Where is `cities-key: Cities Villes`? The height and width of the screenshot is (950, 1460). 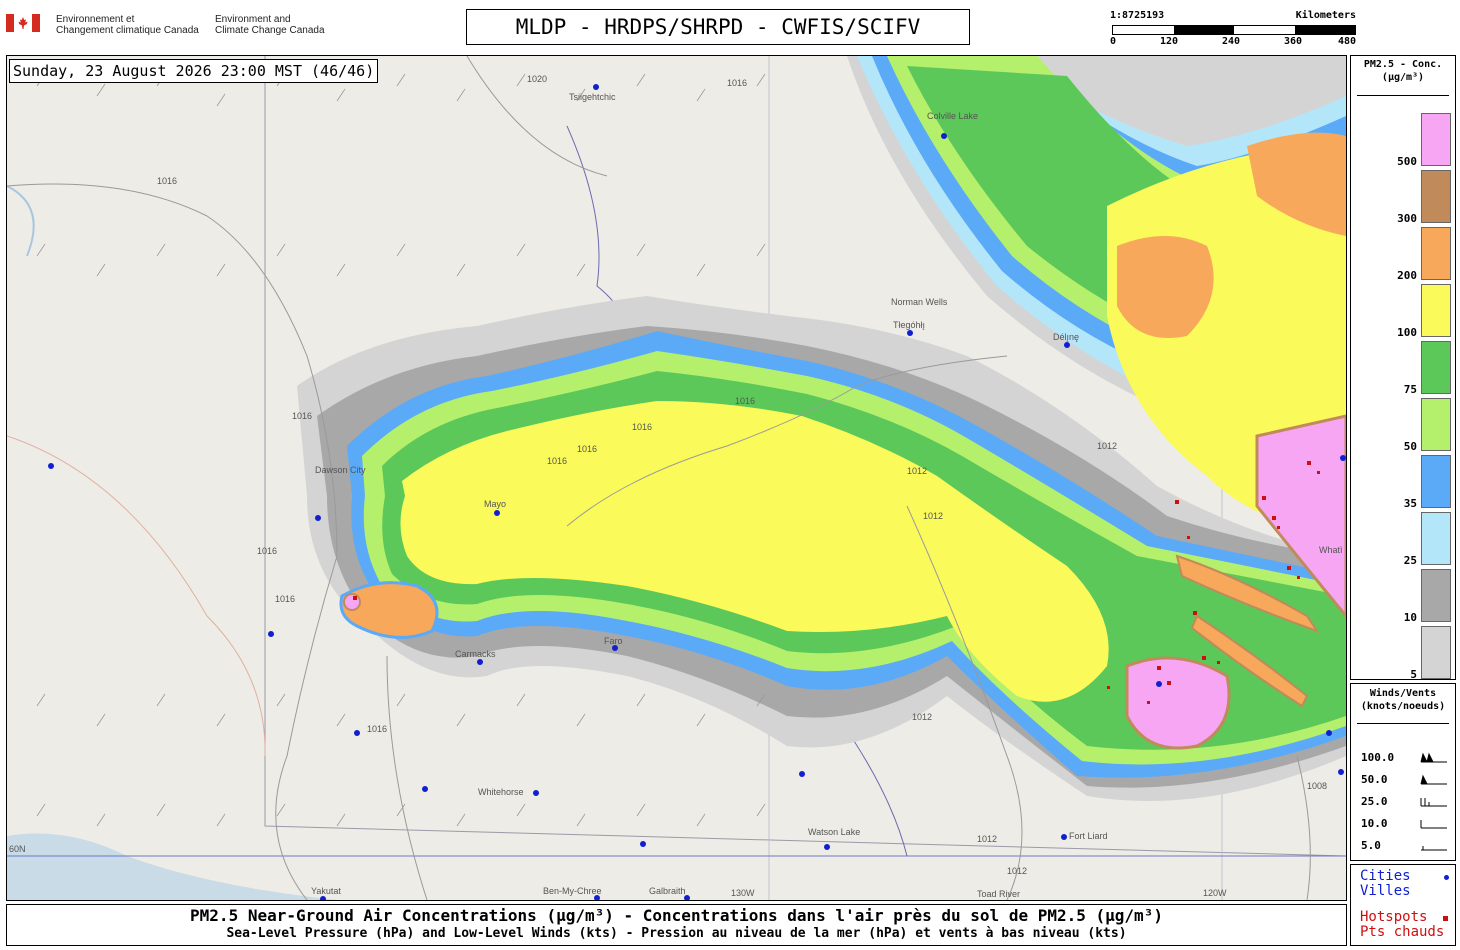 cities-key: Cities Villes is located at coordinates (1385, 884).